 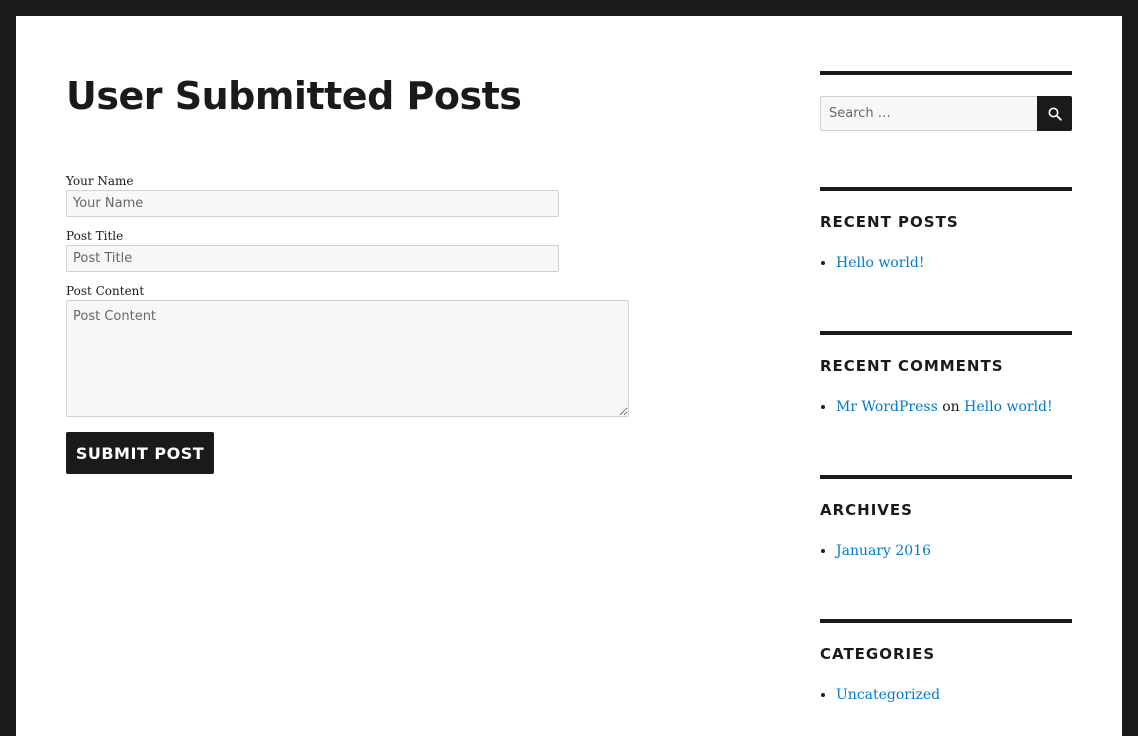 I want to click on comment-post-link: Hello world!, so click(x=1008, y=407).